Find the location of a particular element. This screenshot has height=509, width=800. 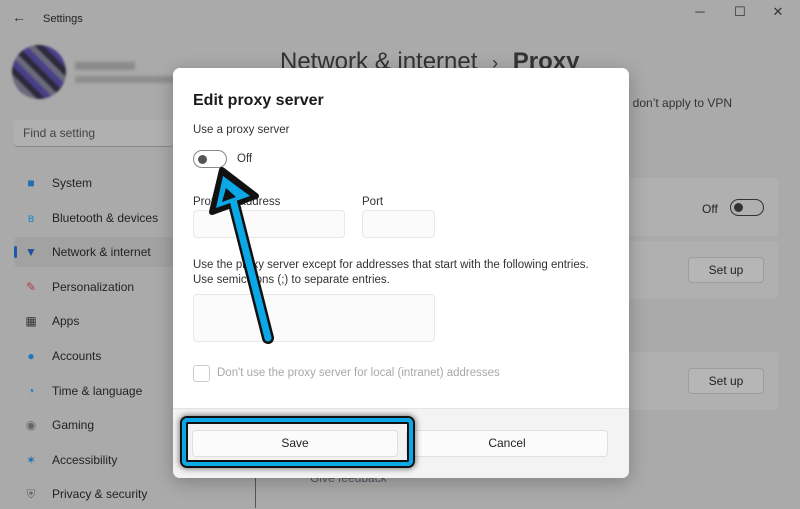

arrow-shape is located at coordinates (241, 255).